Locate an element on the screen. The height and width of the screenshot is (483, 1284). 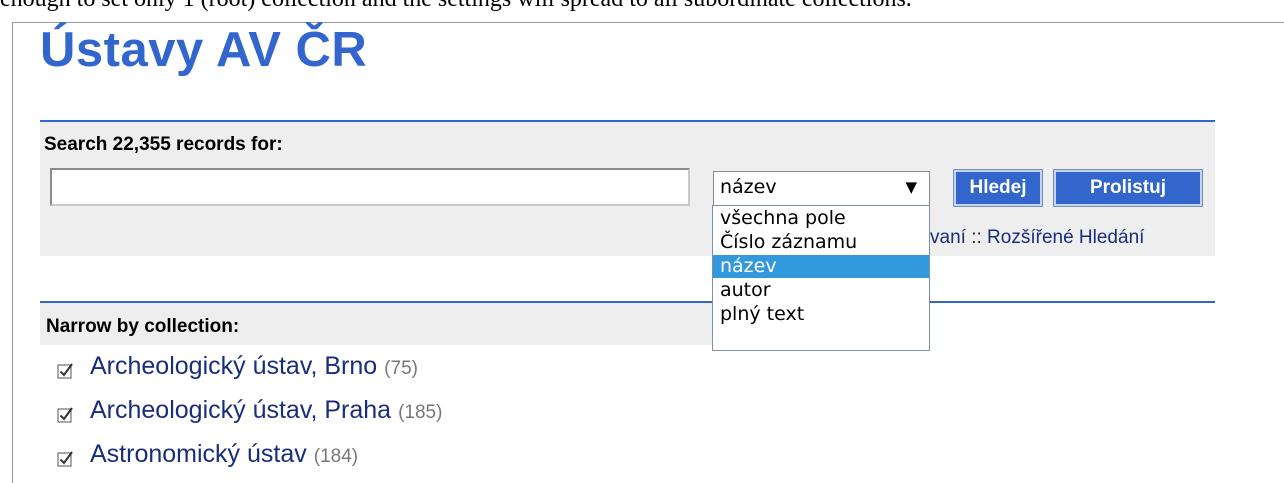
page-title: Ústavy AV ČR is located at coordinates (204, 50).